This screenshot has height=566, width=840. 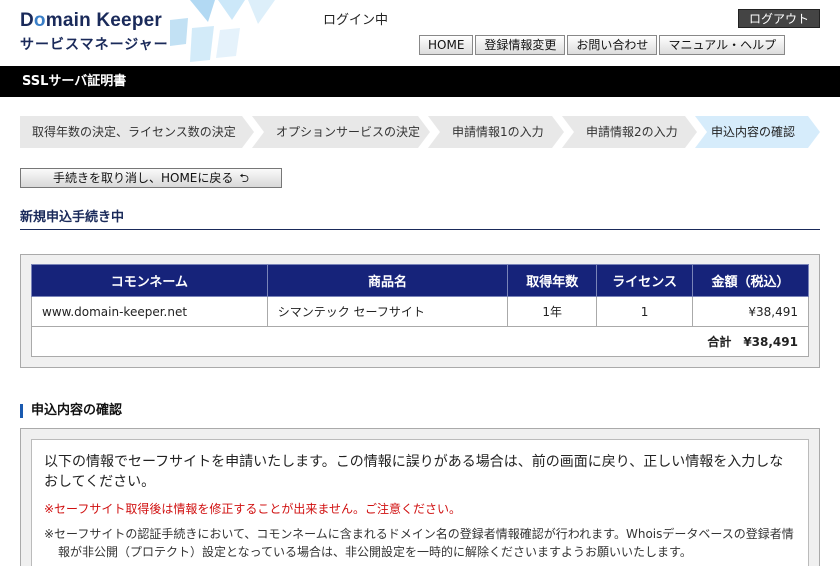 I want to click on logout-button: ログアウト, so click(x=779, y=18).